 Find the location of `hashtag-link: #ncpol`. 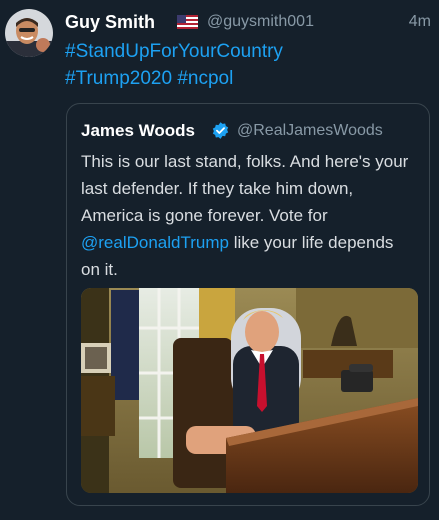

hashtag-link: #ncpol is located at coordinates (205, 78).